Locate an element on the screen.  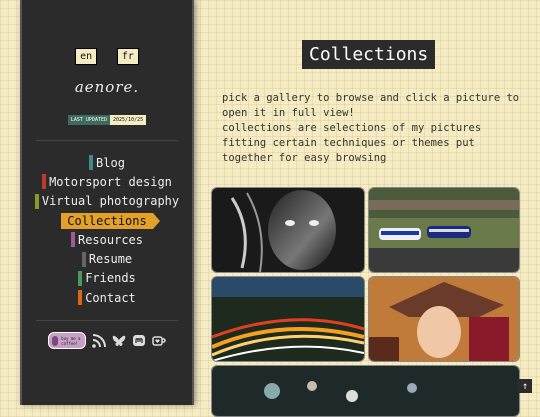
language-switcher: en fr is located at coordinates (107, 54).